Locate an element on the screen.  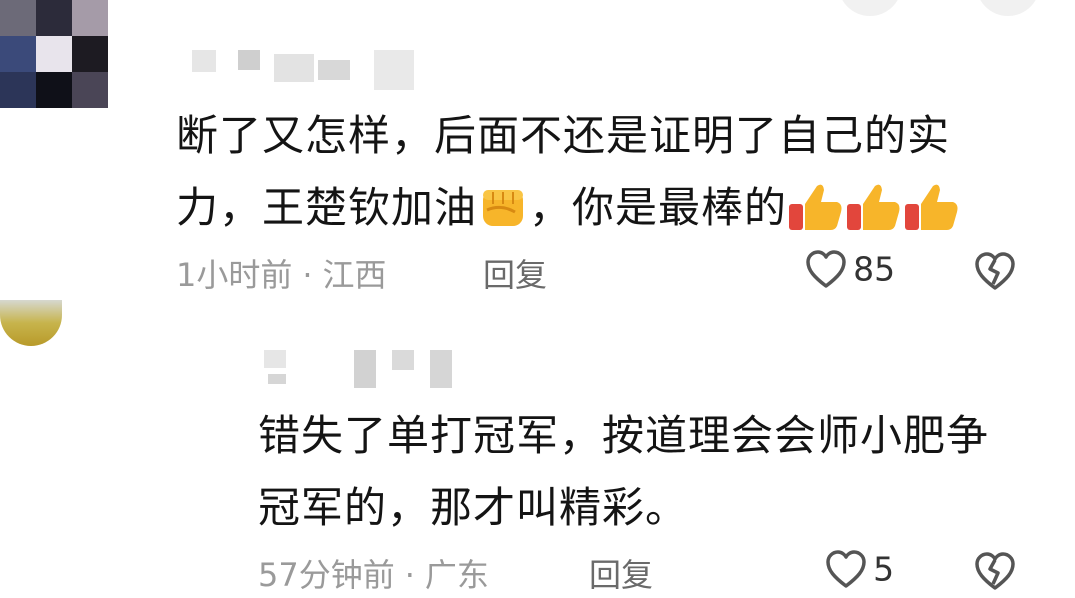
comment-time: 57分钟前 is located at coordinates (326, 575).